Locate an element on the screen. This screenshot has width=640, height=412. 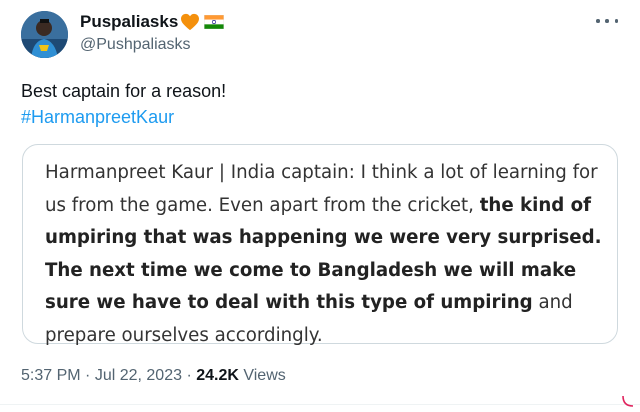
quote-speaker: Harmanpreet Kaur | India captain is located at coordinates (197, 172).